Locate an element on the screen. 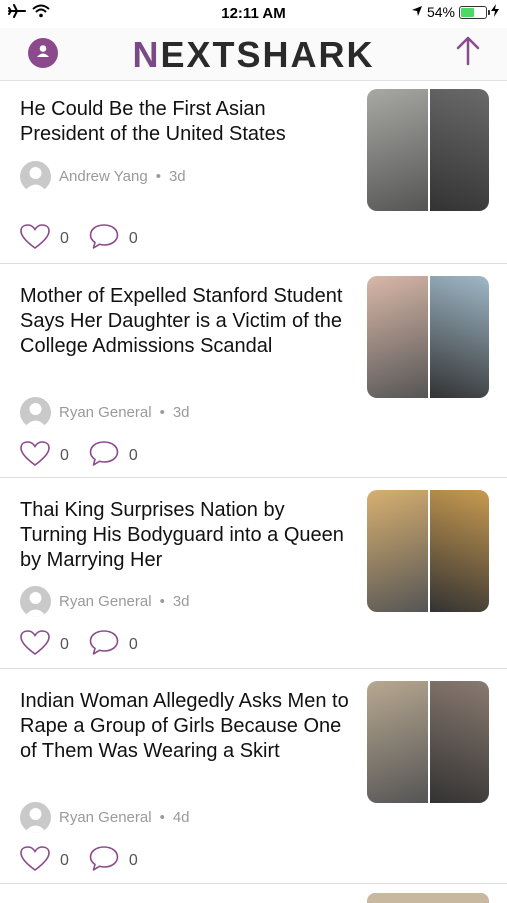  arrow-up-icon is located at coordinates (468, 53).